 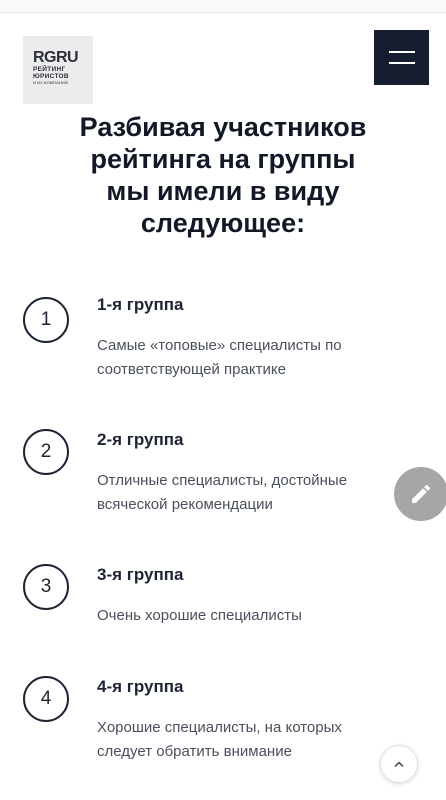 What do you see at coordinates (185, 504) in the screenshot?
I see `group-description-line: всяческой рекомендации` at bounding box center [185, 504].